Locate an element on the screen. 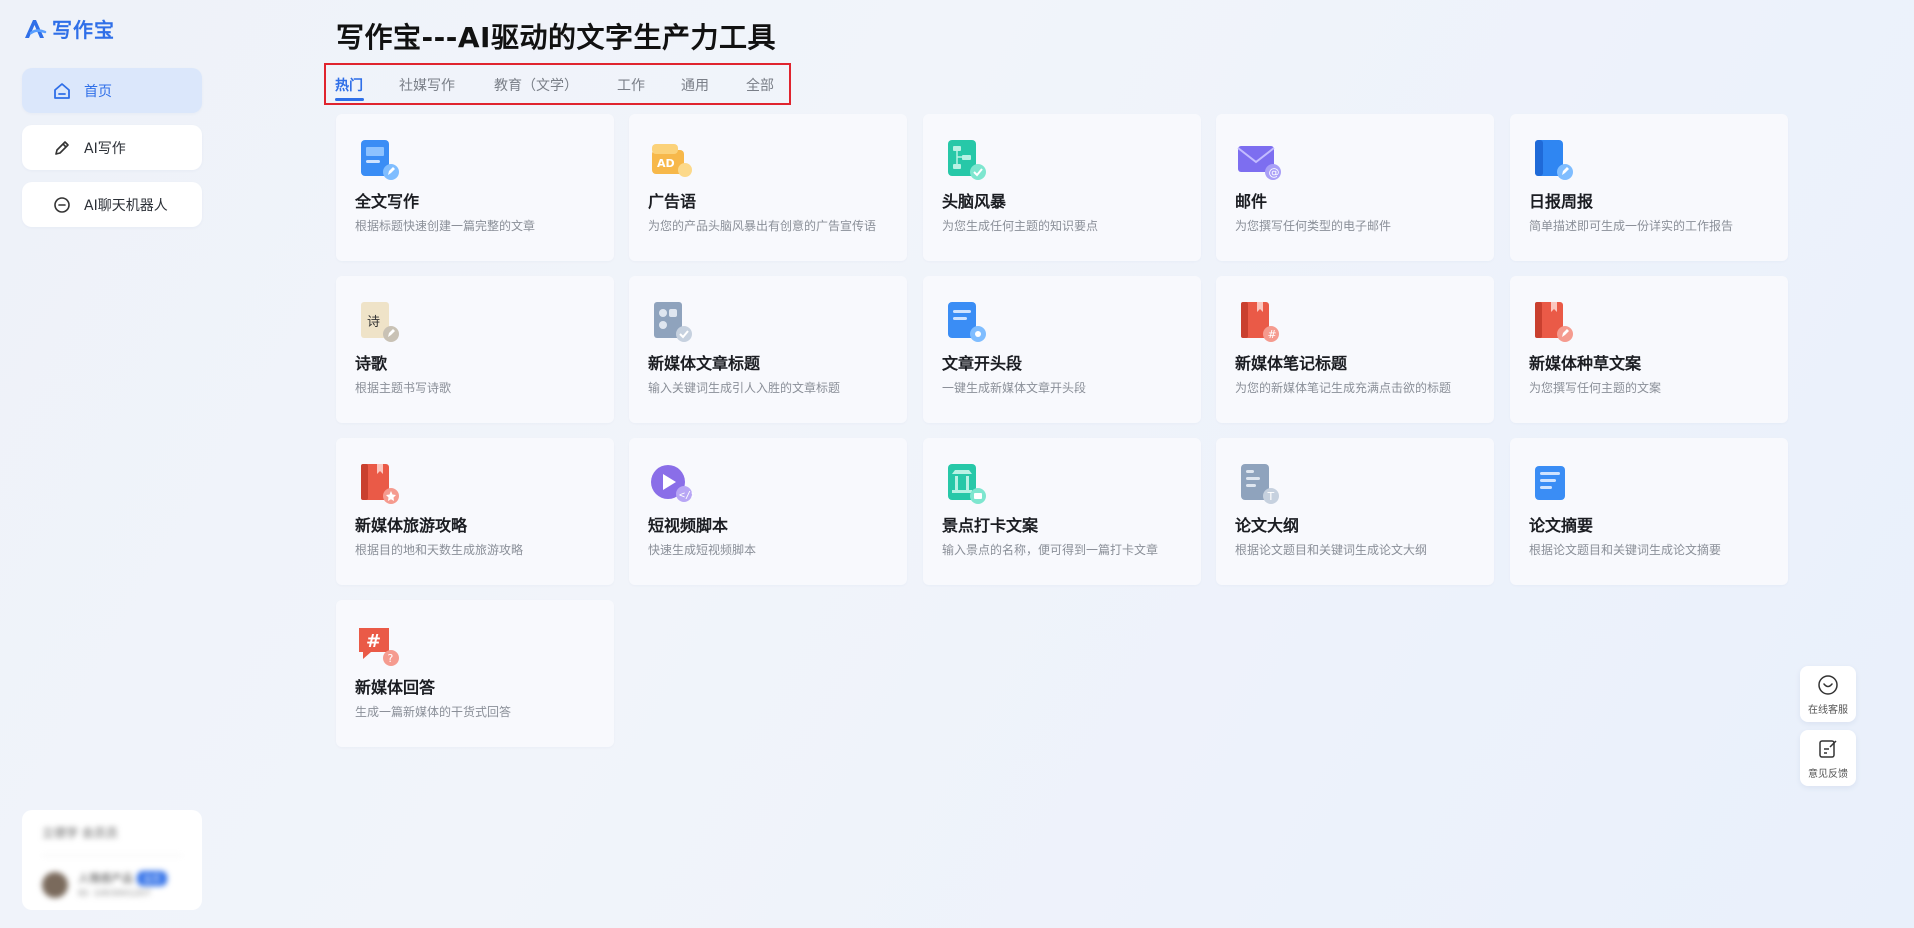  membership-text: 立德学 会员员 is located at coordinates (80, 833).